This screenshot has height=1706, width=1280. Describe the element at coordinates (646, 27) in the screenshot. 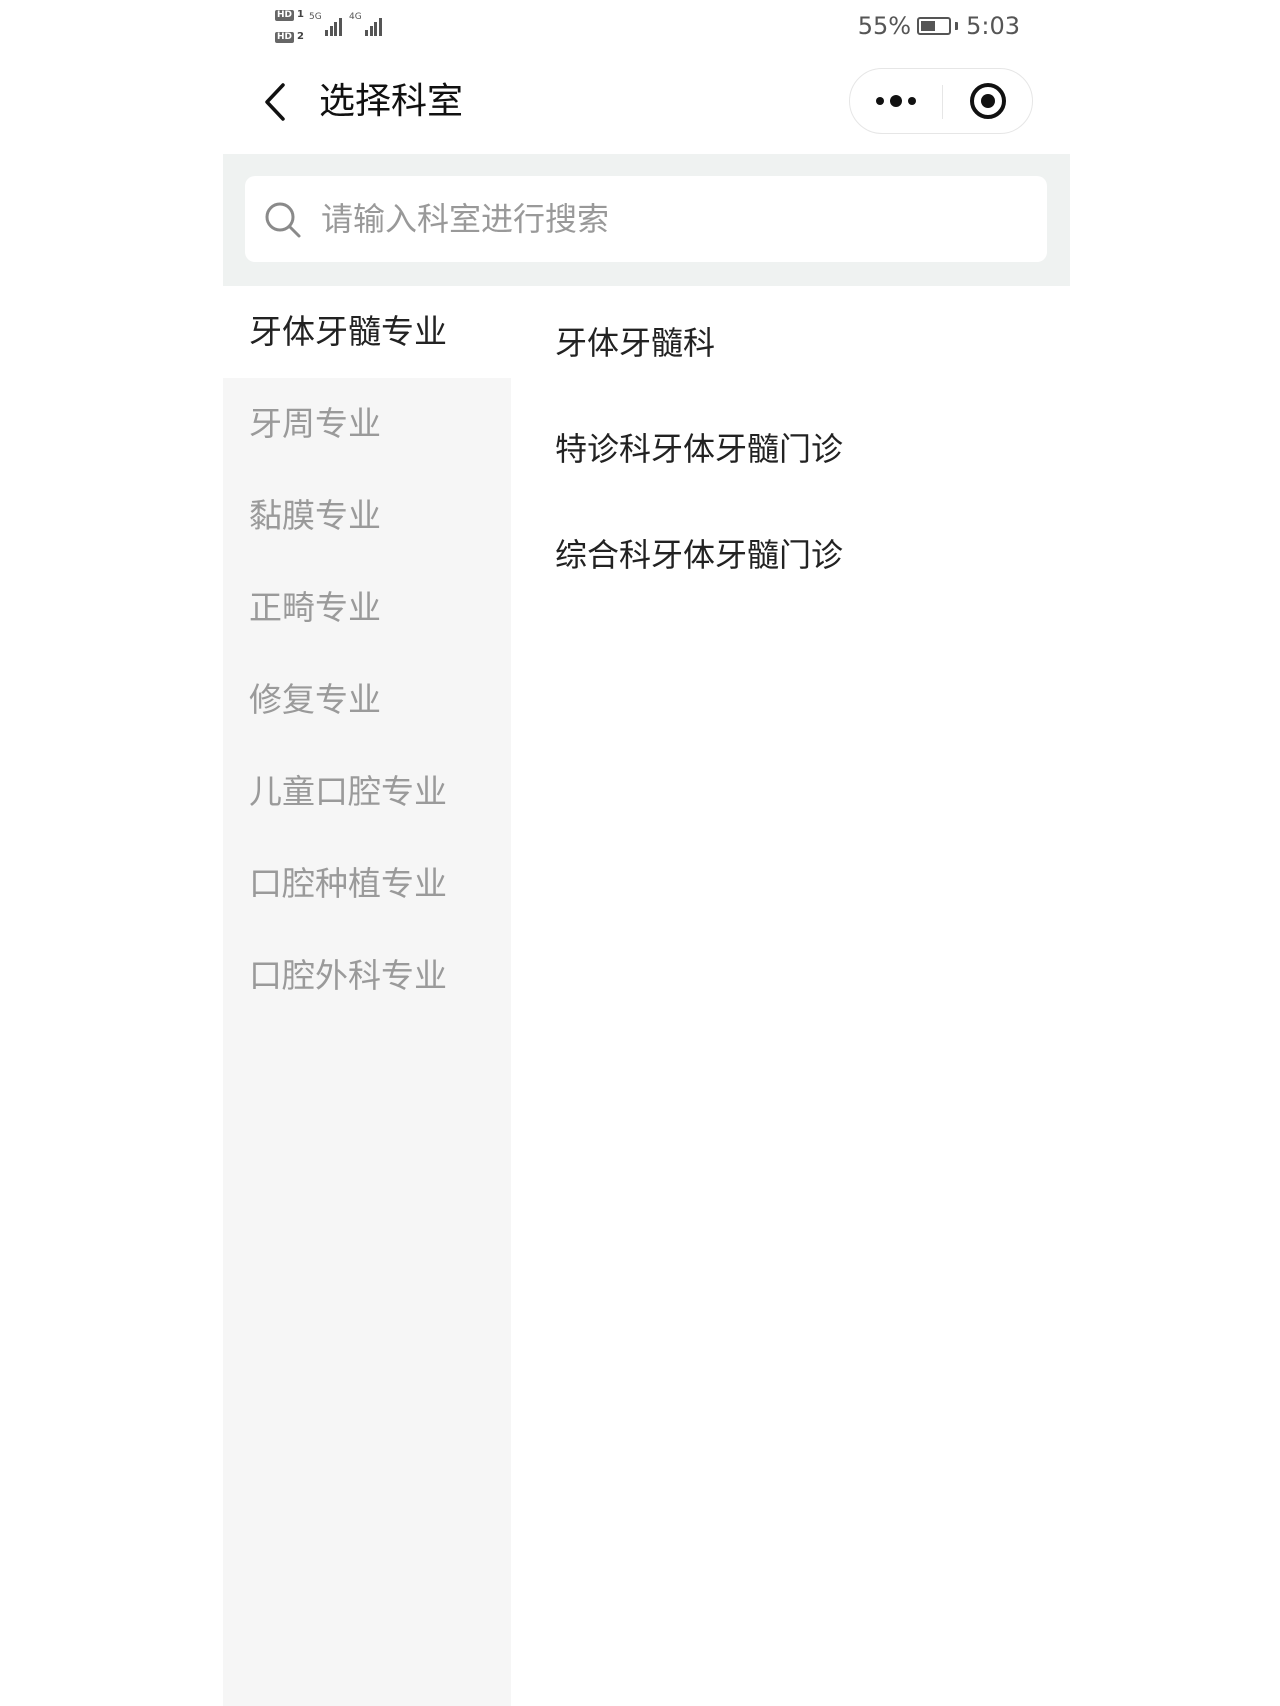

I see `status-bar: HD 1 HD 2 5G 4G 55% 5:03` at that location.